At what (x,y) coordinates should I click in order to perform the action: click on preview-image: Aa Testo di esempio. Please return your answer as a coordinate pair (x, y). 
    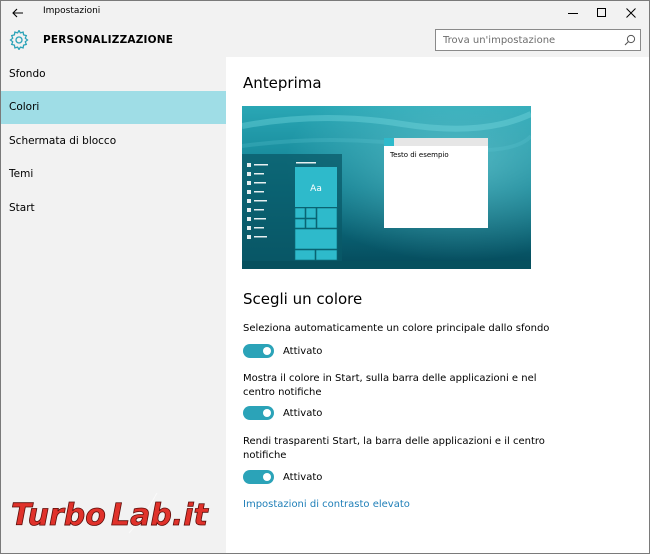
    Looking at the image, I should click on (386, 187).